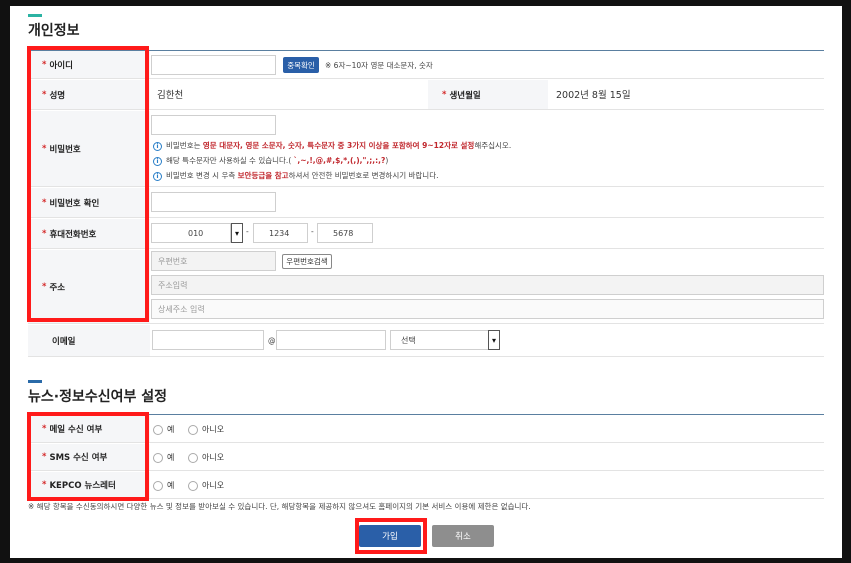  I want to click on email-domain-input, so click(331, 340).